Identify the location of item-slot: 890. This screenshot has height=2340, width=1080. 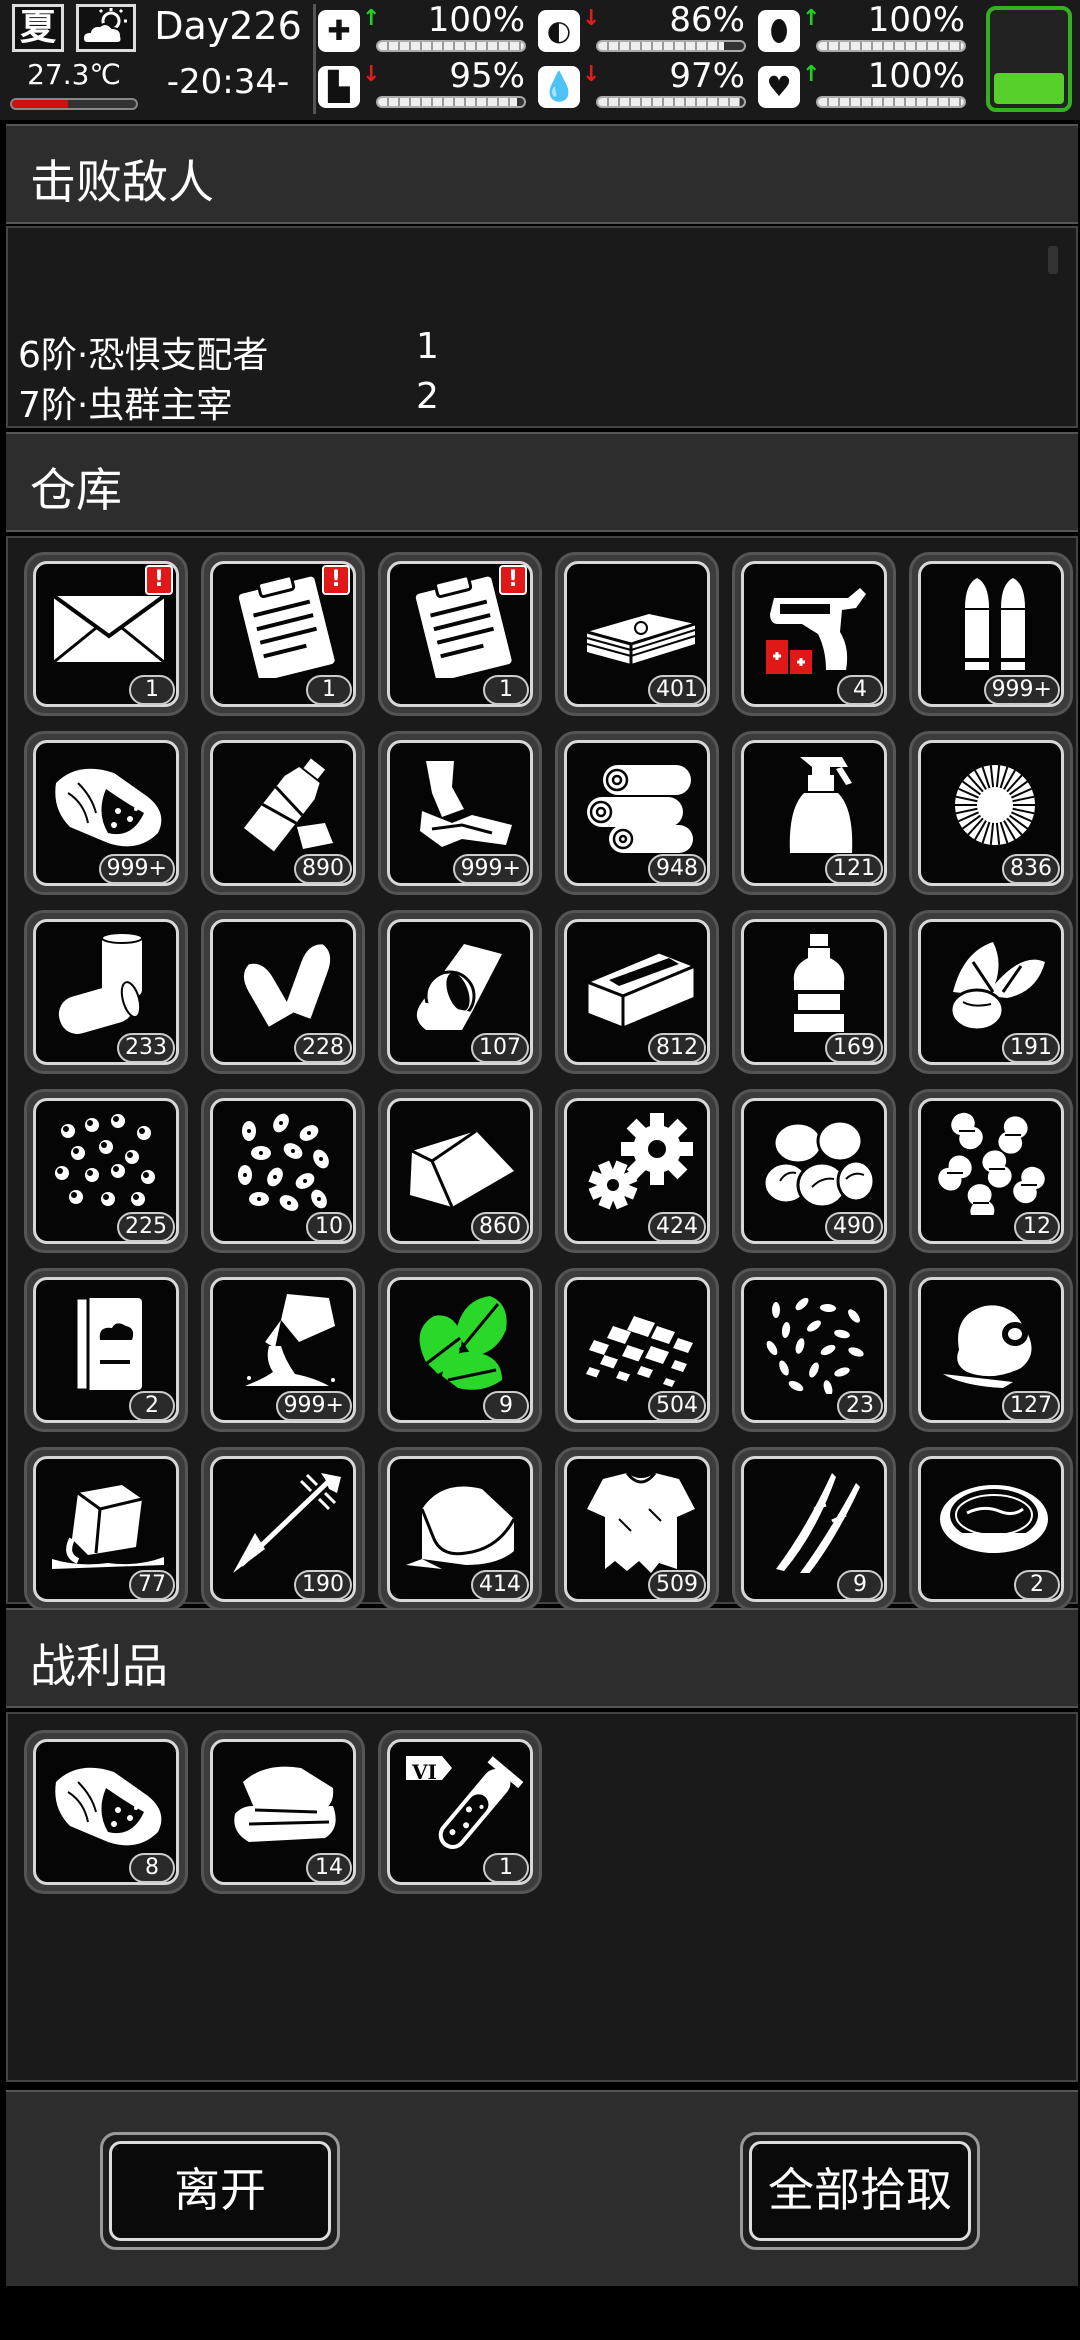
(283, 813).